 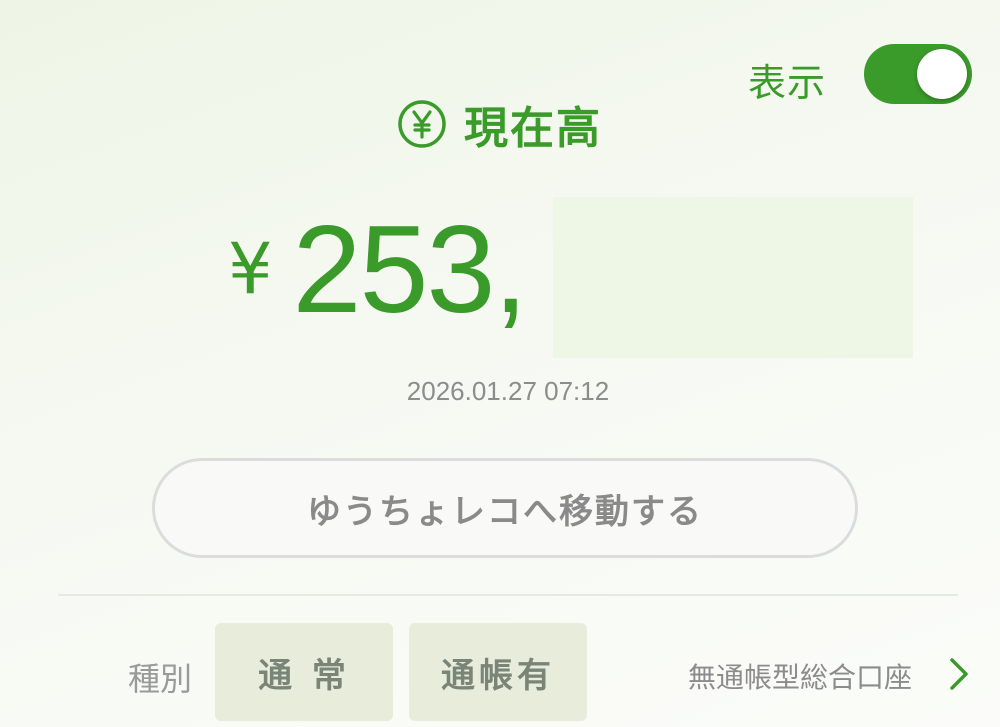 What do you see at coordinates (959, 674) in the screenshot?
I see `chevron-right-icon` at bounding box center [959, 674].